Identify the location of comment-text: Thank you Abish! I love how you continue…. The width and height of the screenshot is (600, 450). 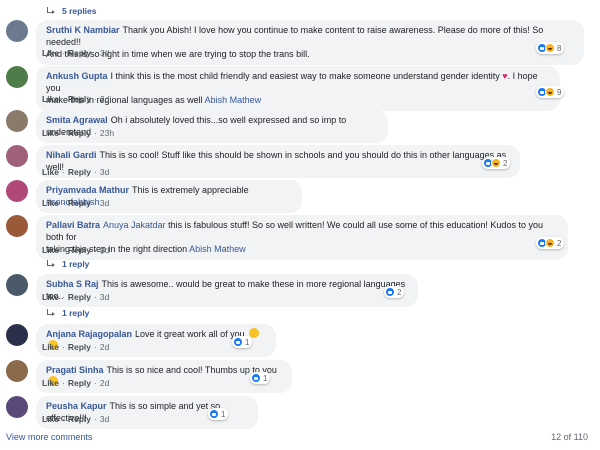
(295, 36).